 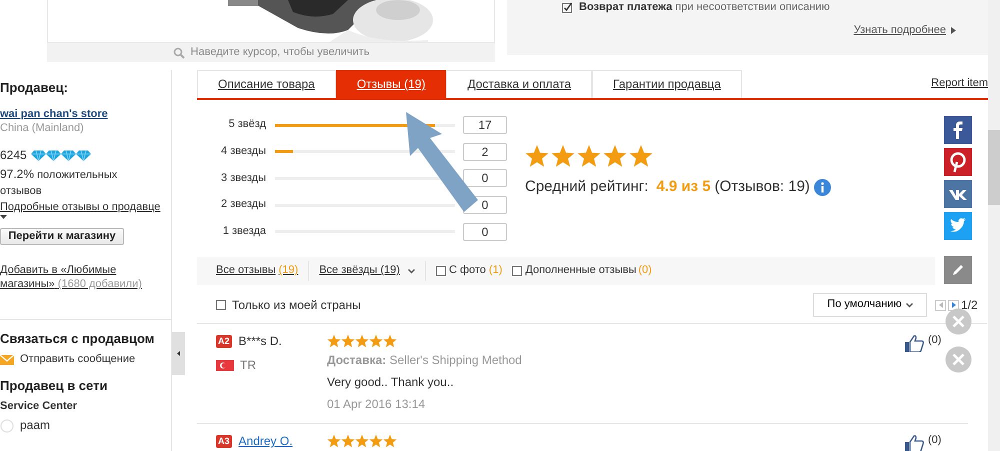 What do you see at coordinates (247, 125) in the screenshot?
I see `rating-label: 5 звёзд` at bounding box center [247, 125].